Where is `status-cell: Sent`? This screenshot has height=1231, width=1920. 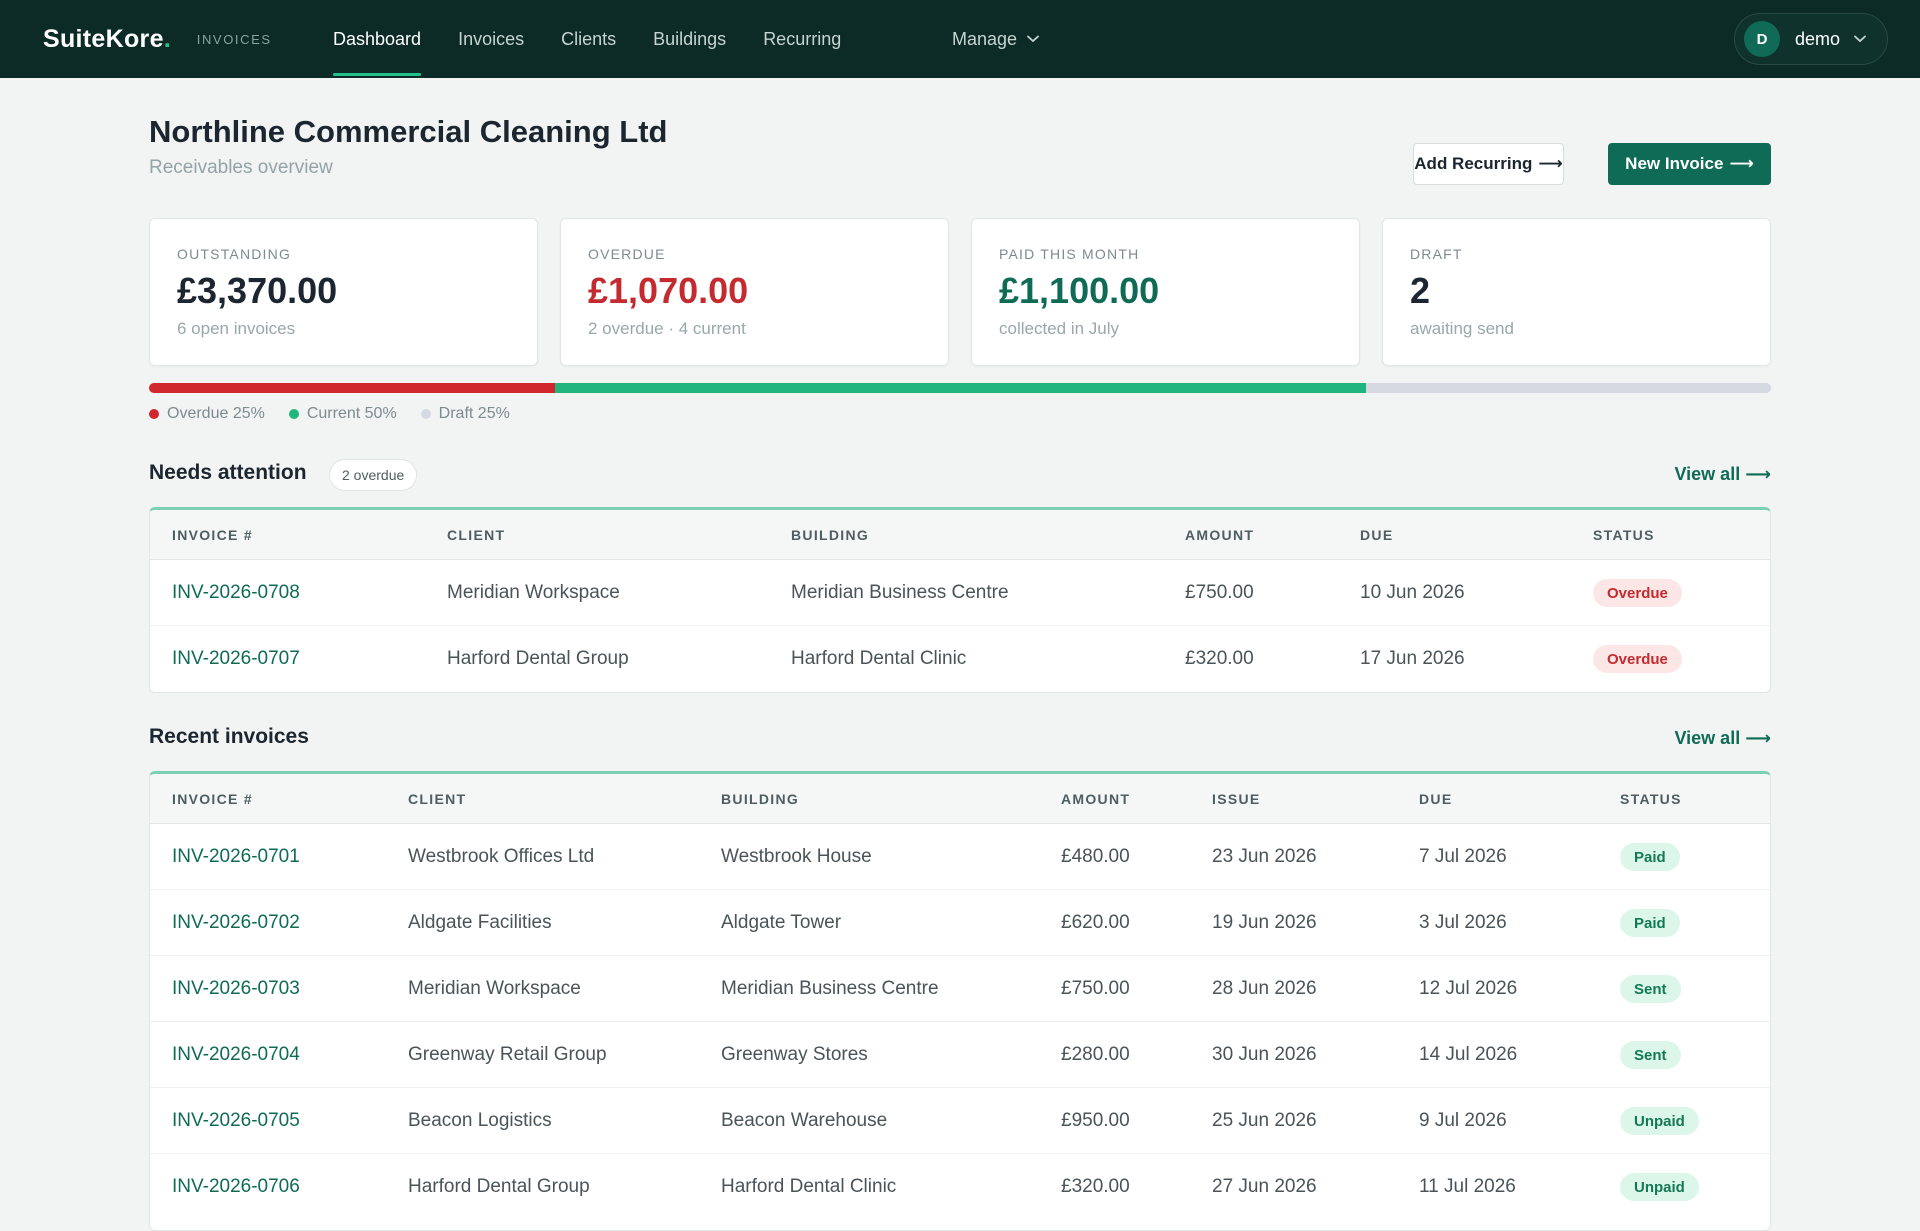 status-cell: Sent is located at coordinates (1650, 1055).